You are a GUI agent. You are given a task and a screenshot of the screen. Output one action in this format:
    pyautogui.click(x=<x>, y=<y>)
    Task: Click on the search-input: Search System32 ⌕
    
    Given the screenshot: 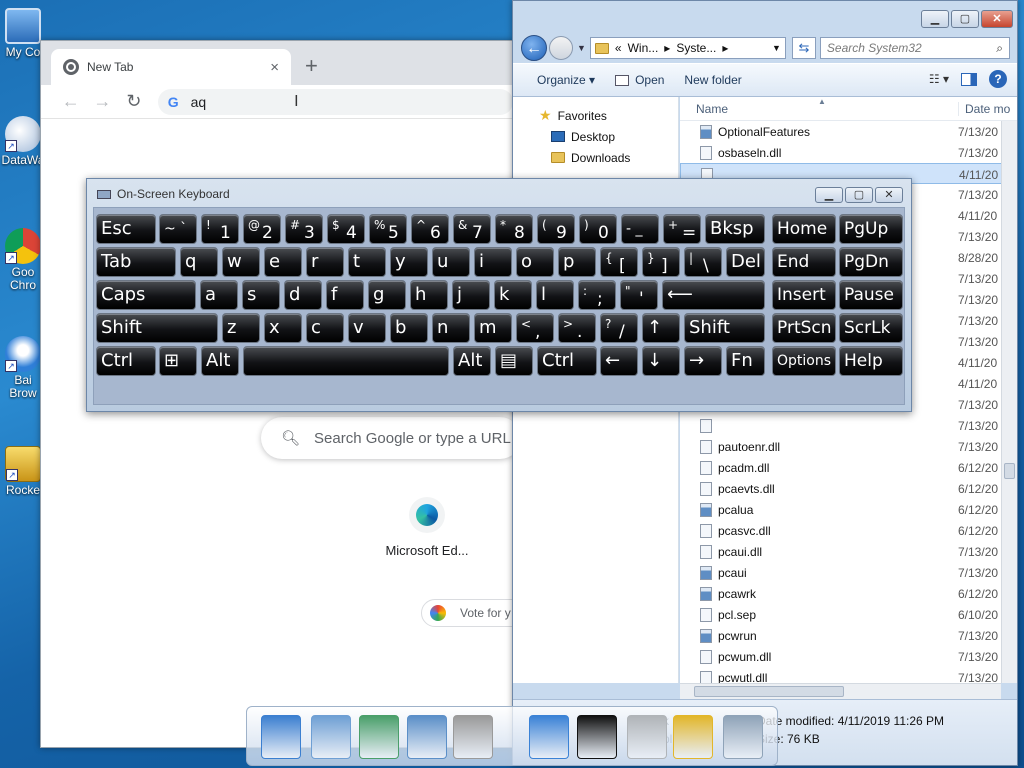 What is the action you would take?
    pyautogui.click(x=914, y=48)
    